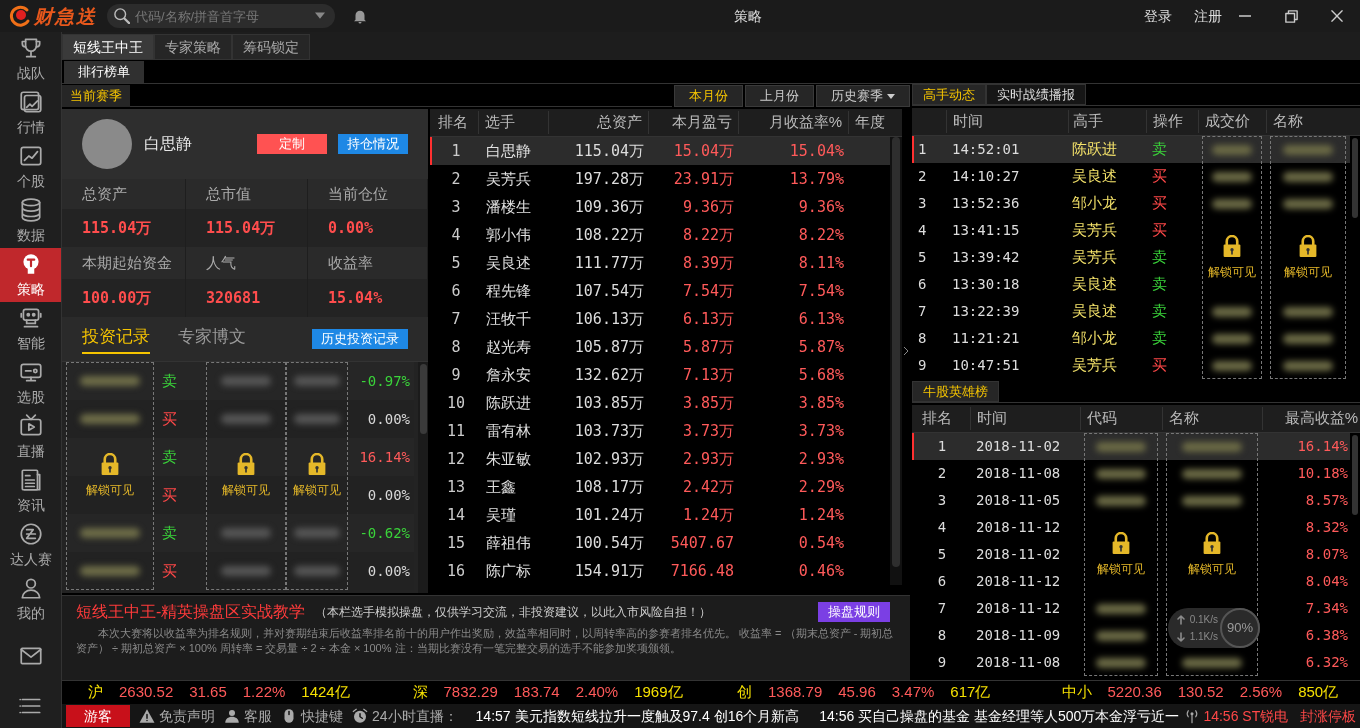 The image size is (1360, 728). I want to click on status-link: 客服, so click(247, 716).